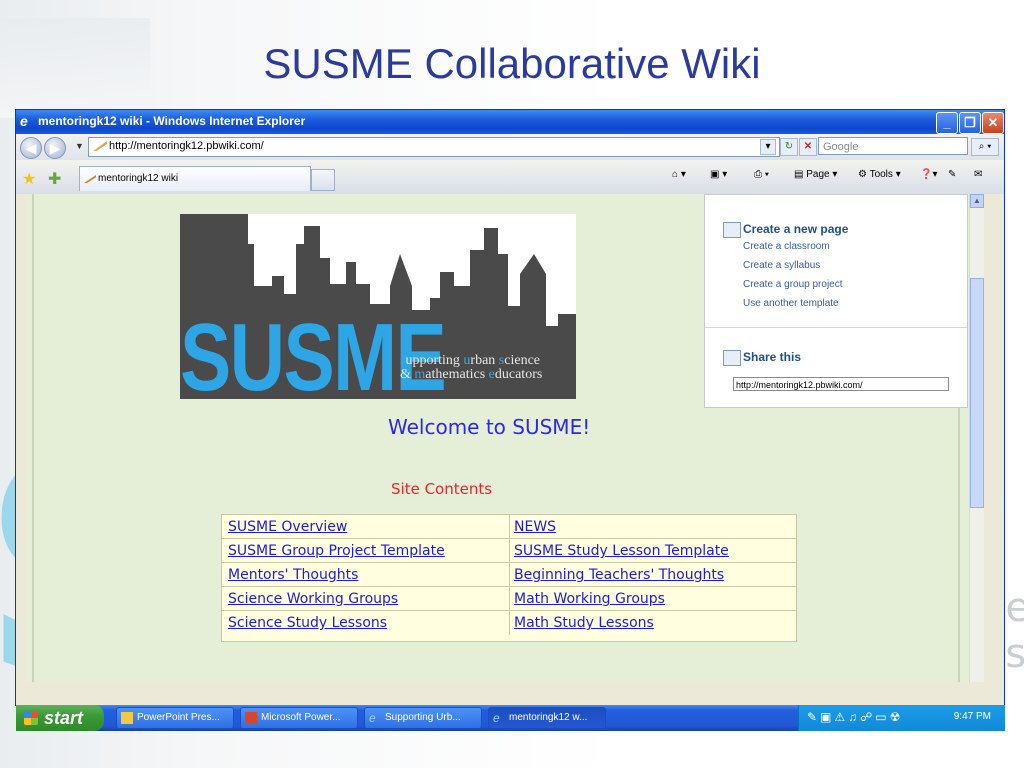 The height and width of the screenshot is (768, 1024). What do you see at coordinates (434, 147) in the screenshot?
I see `url-input: http://mentoringk12.pbwiki.com/` at bounding box center [434, 147].